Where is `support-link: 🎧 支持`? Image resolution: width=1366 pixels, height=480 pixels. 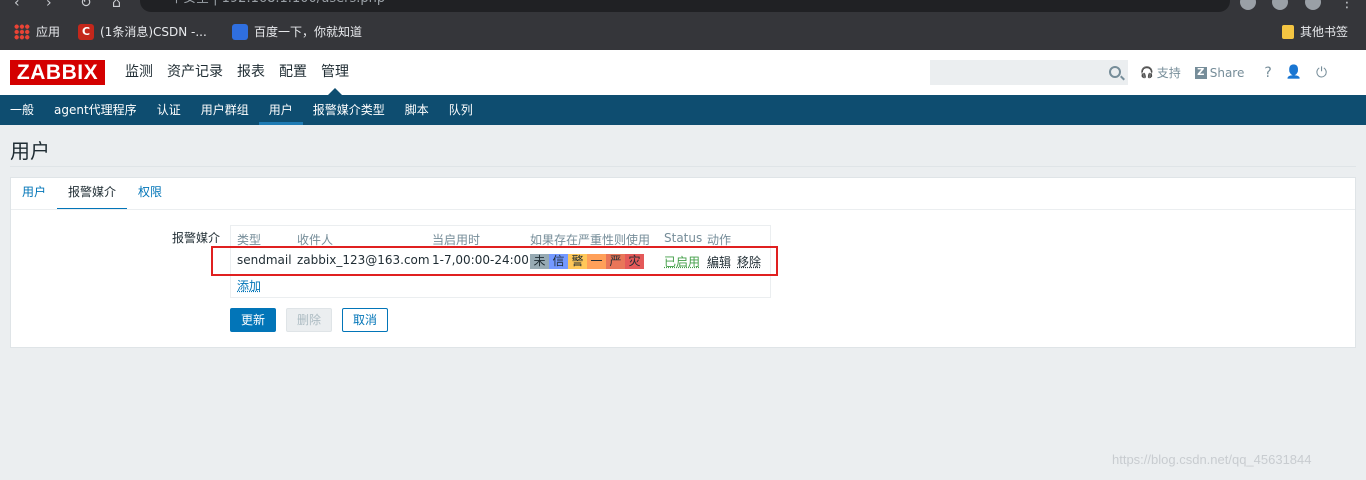
support-link: 🎧 支持 is located at coordinates (1160, 72).